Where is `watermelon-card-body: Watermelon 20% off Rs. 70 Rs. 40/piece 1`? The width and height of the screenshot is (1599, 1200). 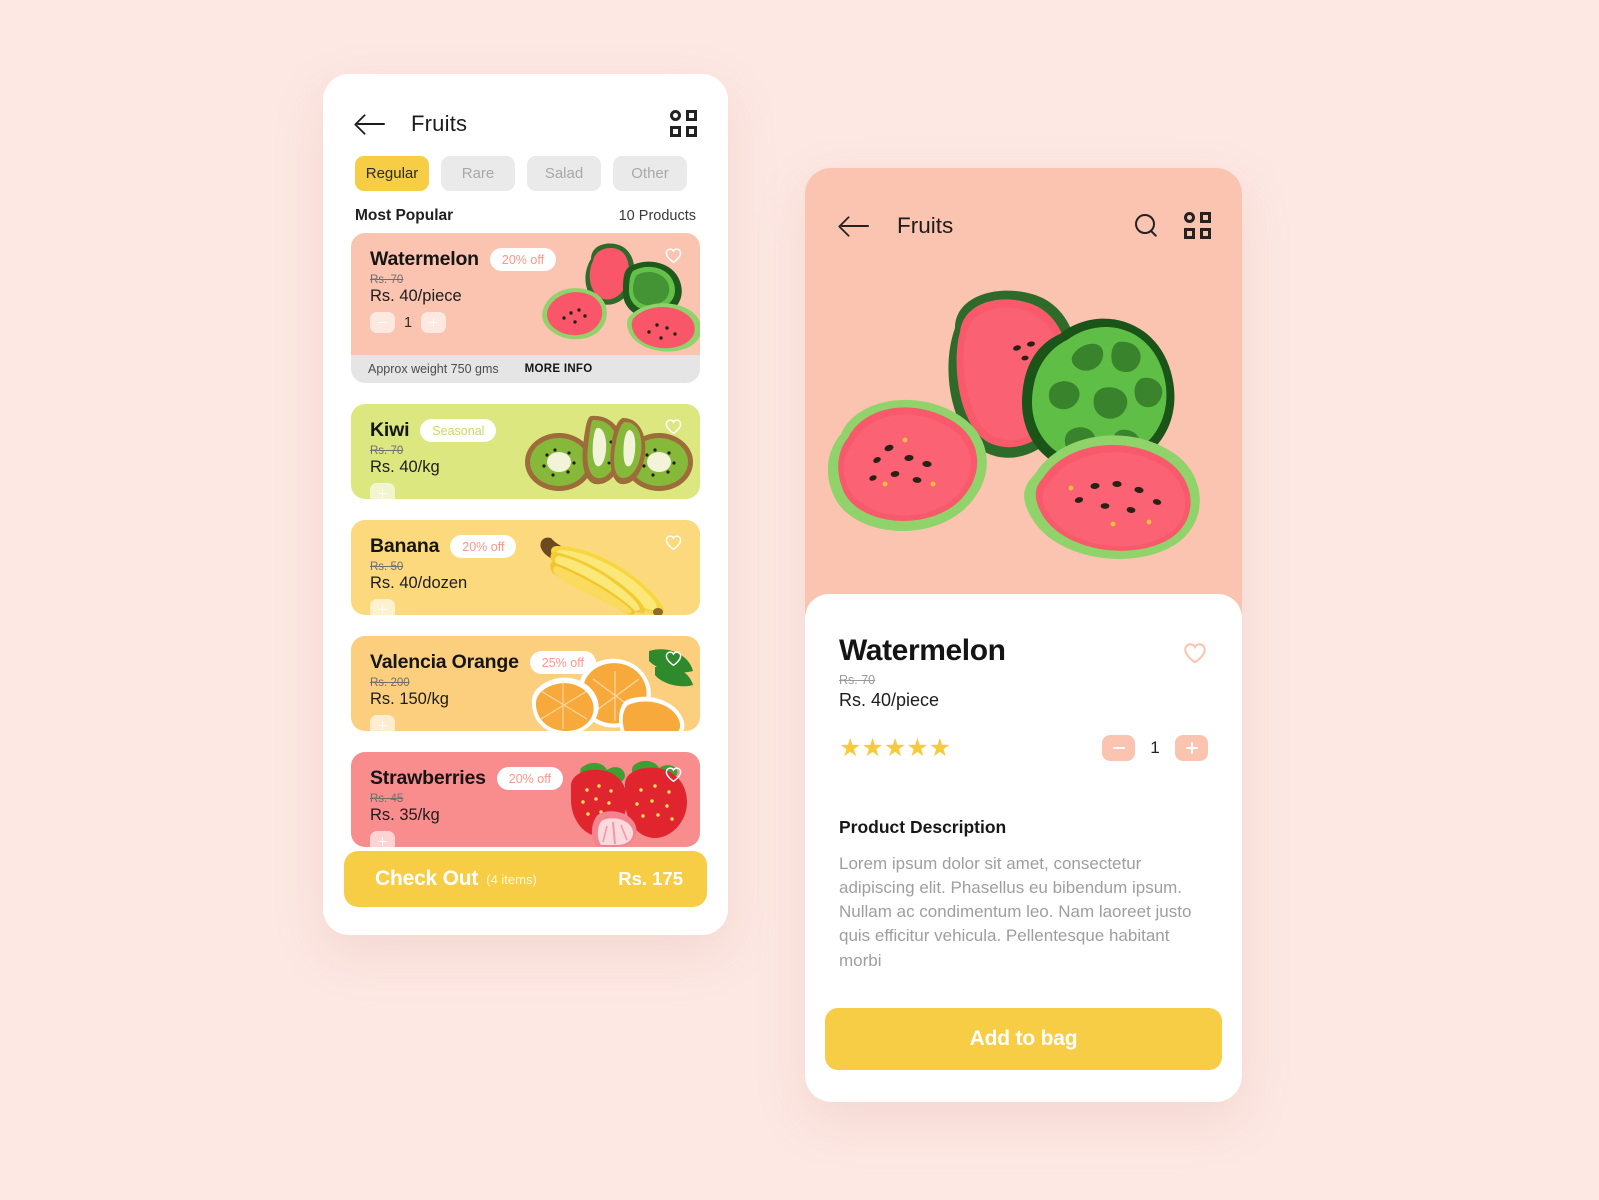 watermelon-card-body: Watermelon 20% off Rs. 70 Rs. 40/piece 1 is located at coordinates (525, 294).